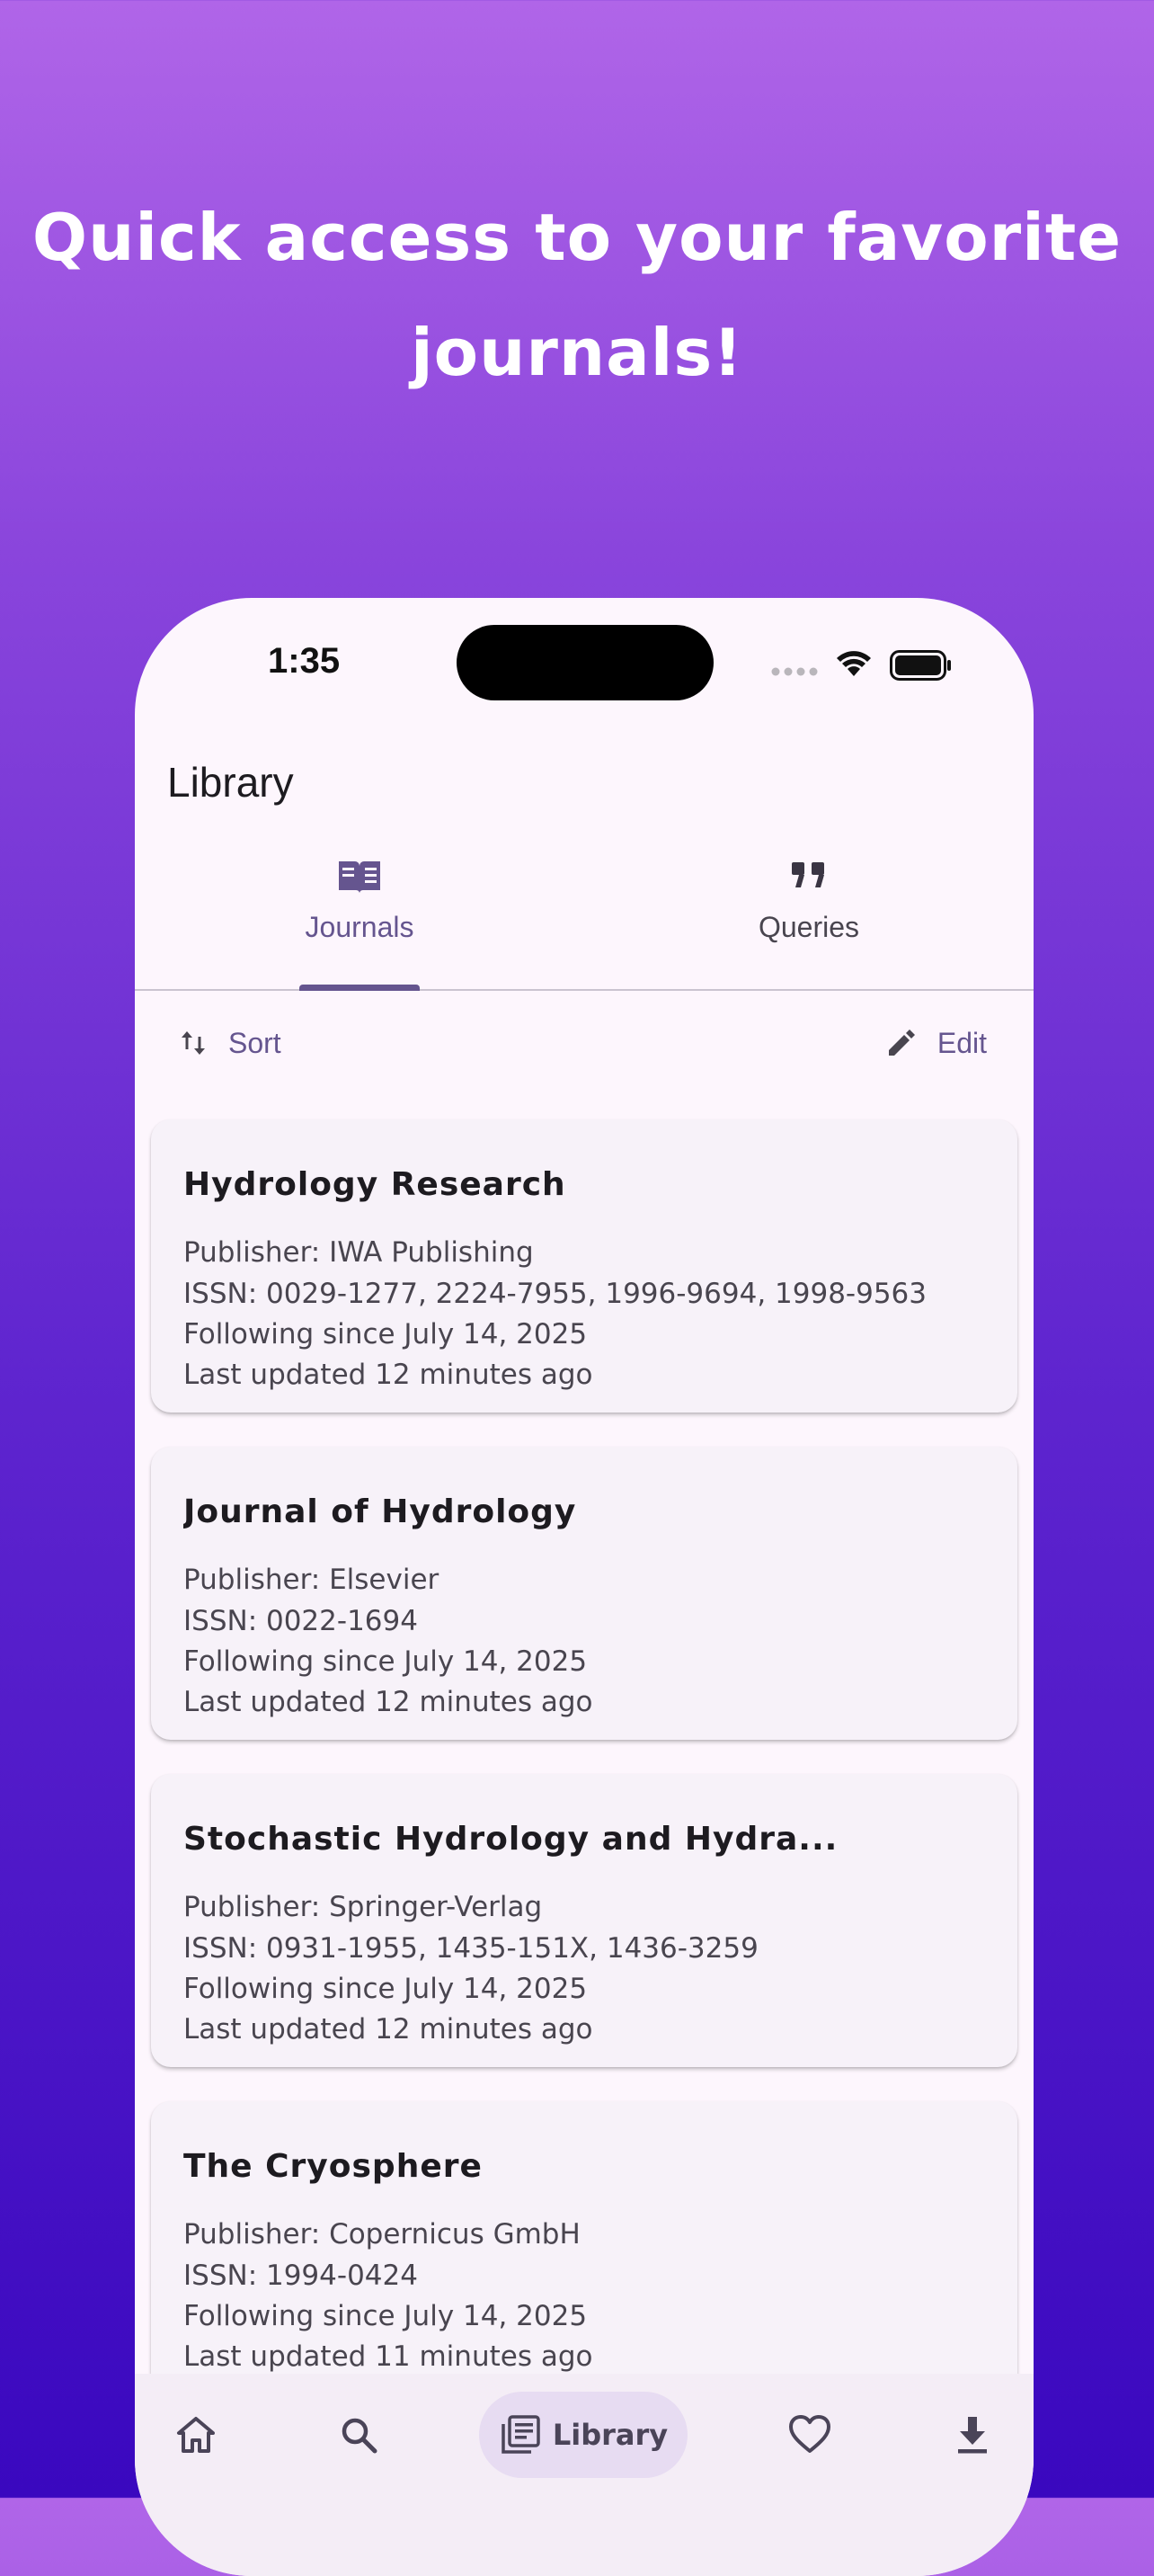 The width and height of the screenshot is (1154, 2576). I want to click on journal-publisher: Publisher: Springer-Verlag, so click(363, 1907).